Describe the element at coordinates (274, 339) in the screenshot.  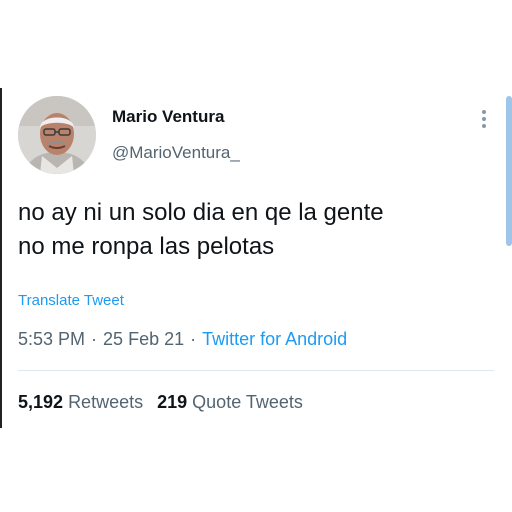
I see `tweet-source-link: Twitter for Android` at that location.